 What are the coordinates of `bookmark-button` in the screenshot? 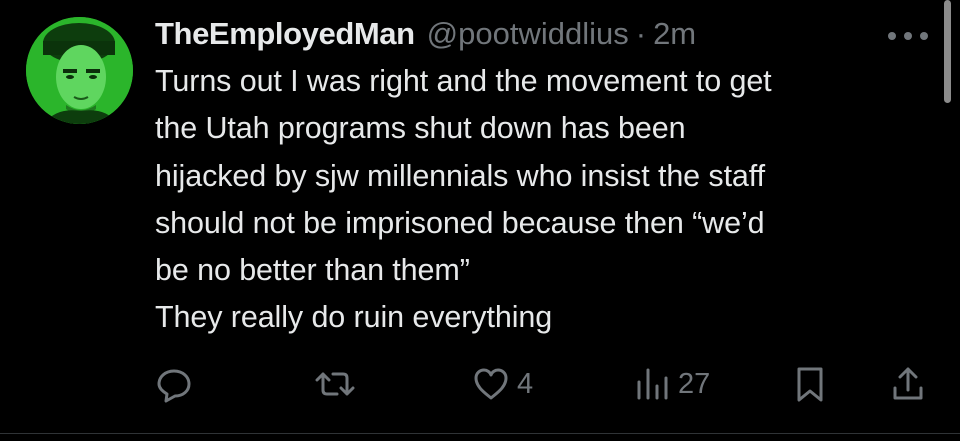 It's located at (810, 384).